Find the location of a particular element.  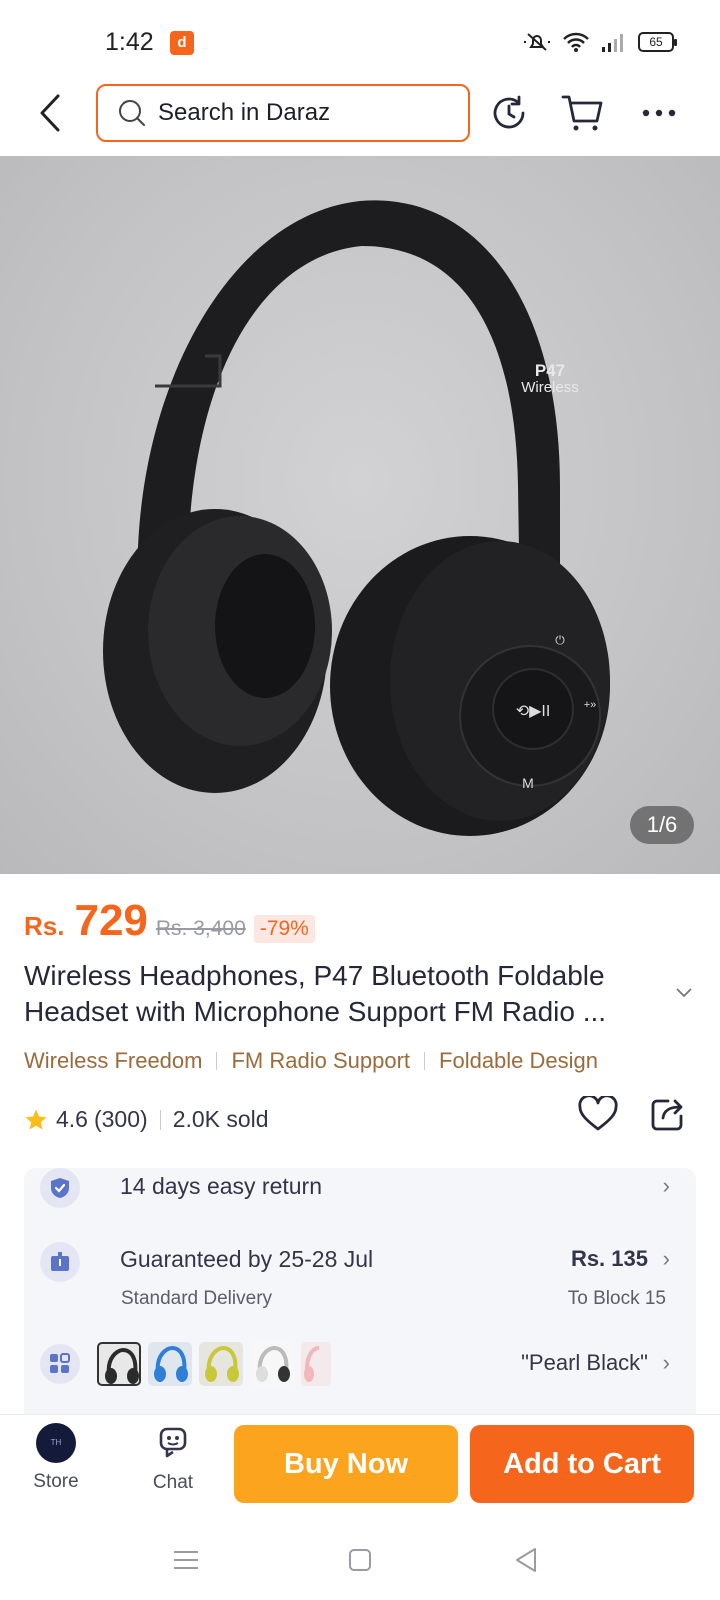

store-logo-icon: TH is located at coordinates (56, 1443).